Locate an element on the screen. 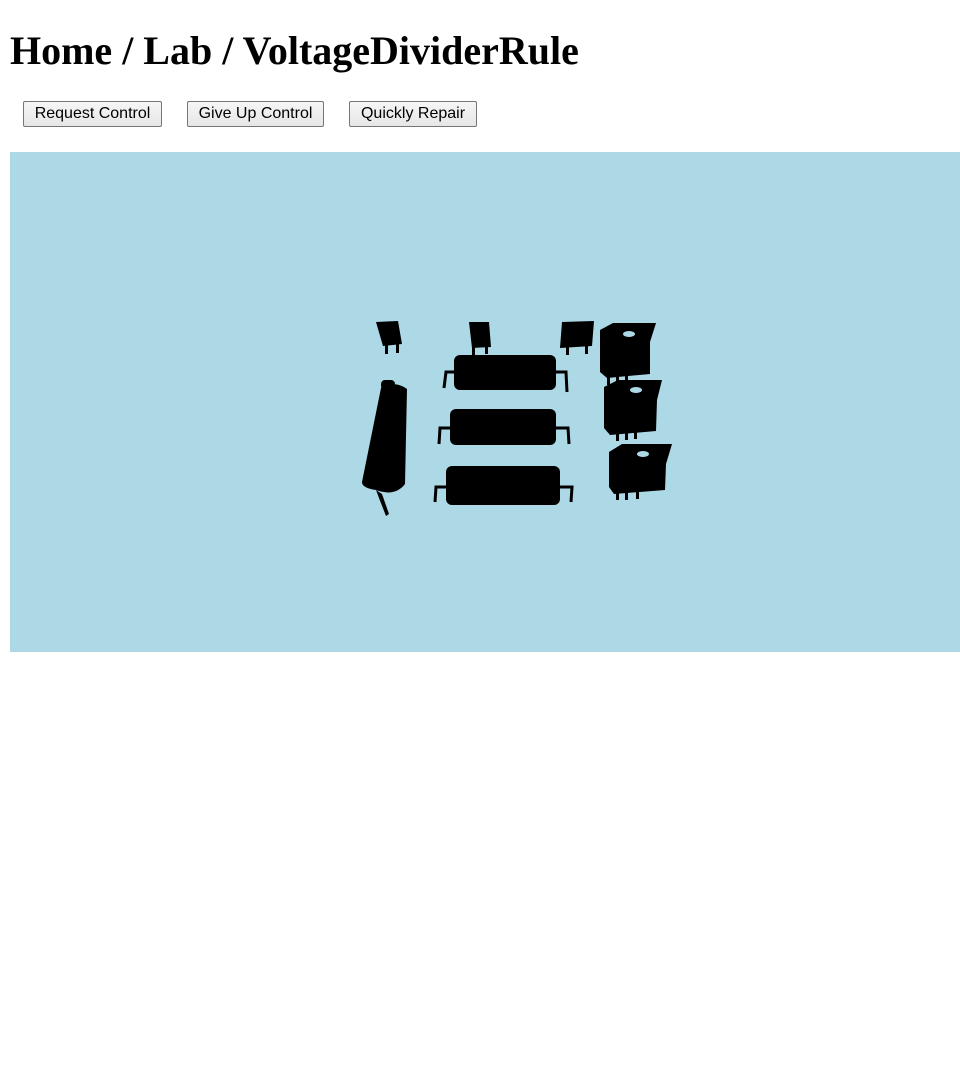 Image resolution: width=960 pixels, height=1080 pixels. breadcrumb: Home / Lab / VoltageDividerRule is located at coordinates (294, 50).